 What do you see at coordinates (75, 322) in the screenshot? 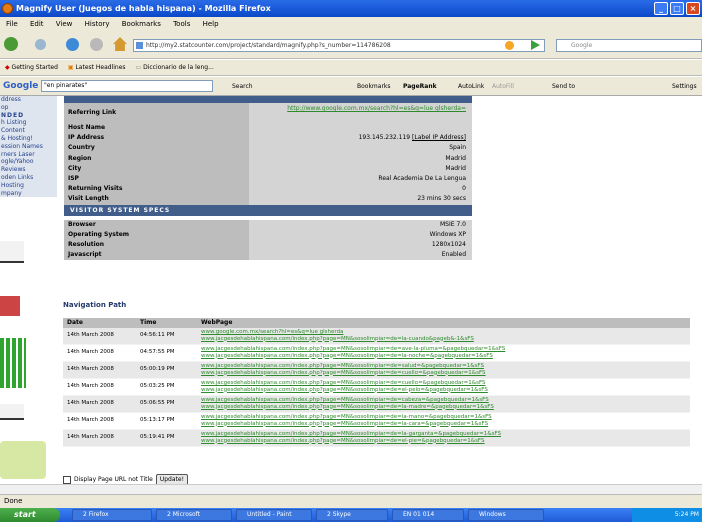
I see `column-header-date: Date` at bounding box center [75, 322].